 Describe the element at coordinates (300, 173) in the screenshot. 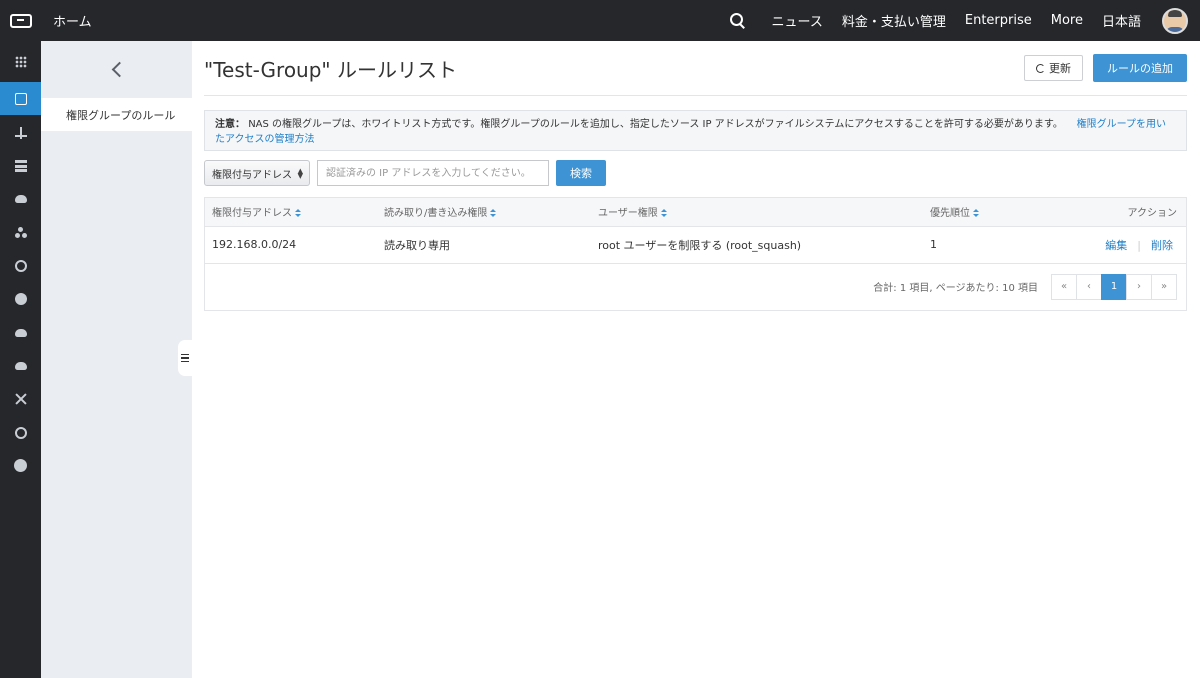

I see `select-arrows-icon: ▲ ▼` at that location.